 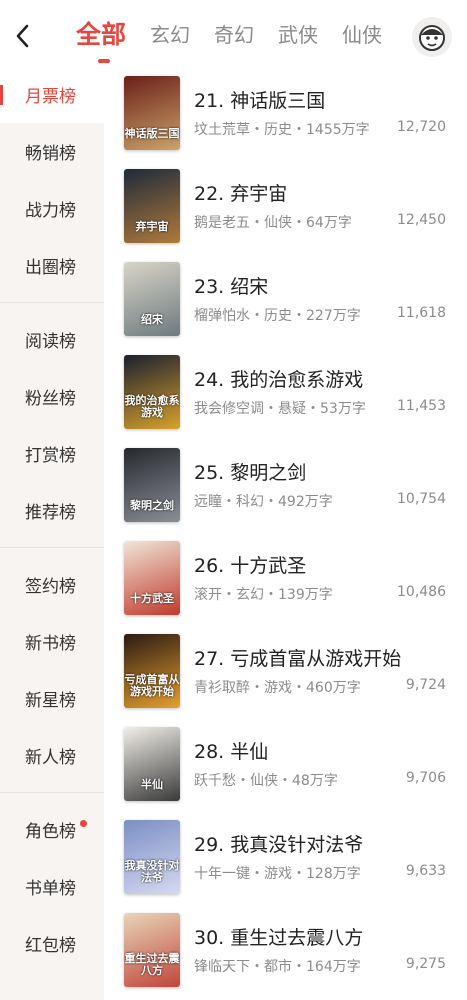 I want to click on book-title: 28. 半仙, so click(x=231, y=752).